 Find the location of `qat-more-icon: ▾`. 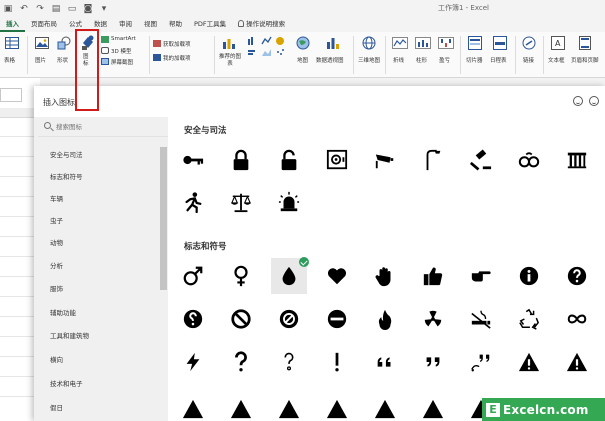

qat-more-icon: ▾ is located at coordinates (104, 9).